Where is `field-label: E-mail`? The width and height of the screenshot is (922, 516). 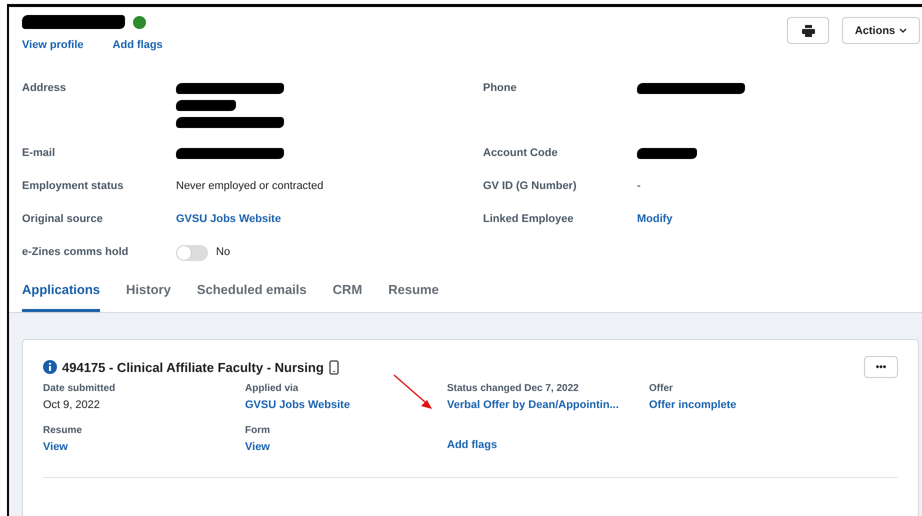 field-label: E-mail is located at coordinates (39, 153).